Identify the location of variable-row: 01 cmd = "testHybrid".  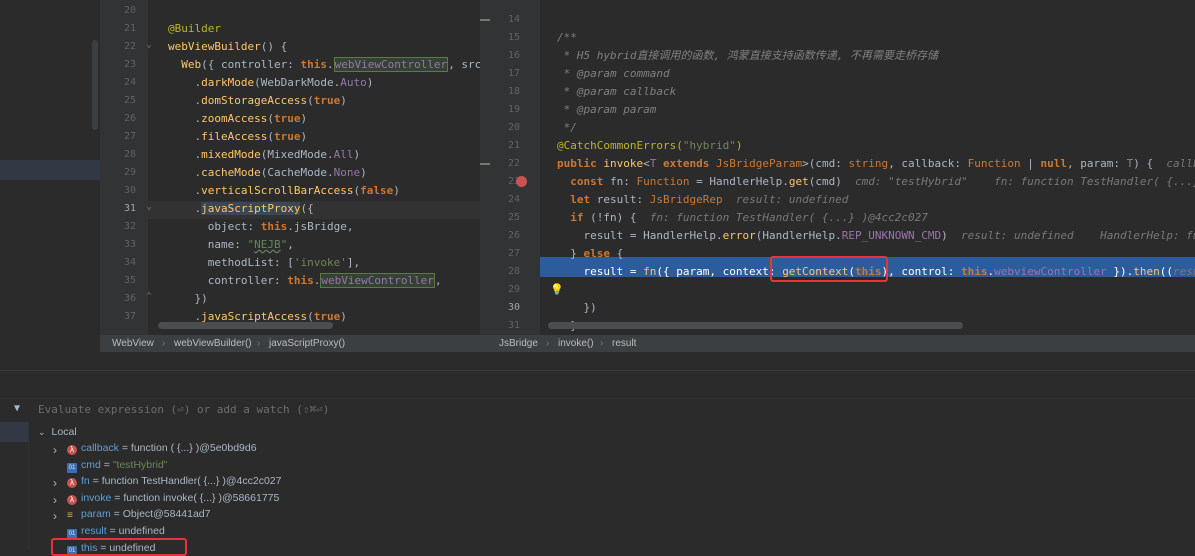
(117, 465).